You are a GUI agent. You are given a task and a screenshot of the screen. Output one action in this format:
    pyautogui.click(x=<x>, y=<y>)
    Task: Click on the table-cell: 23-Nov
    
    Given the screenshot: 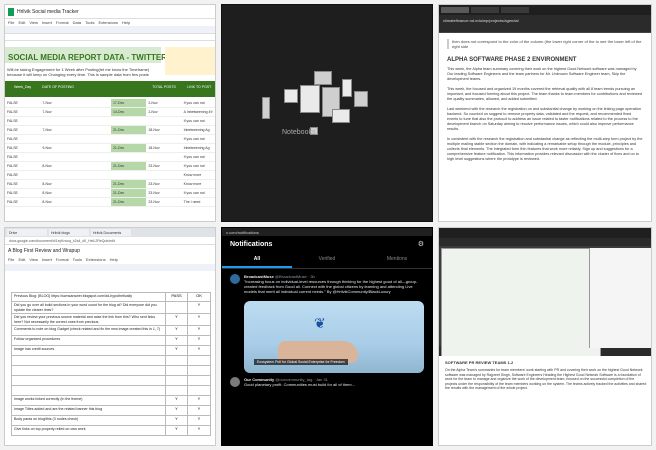 What is the action you would take?
    pyautogui.click(x=163, y=193)
    